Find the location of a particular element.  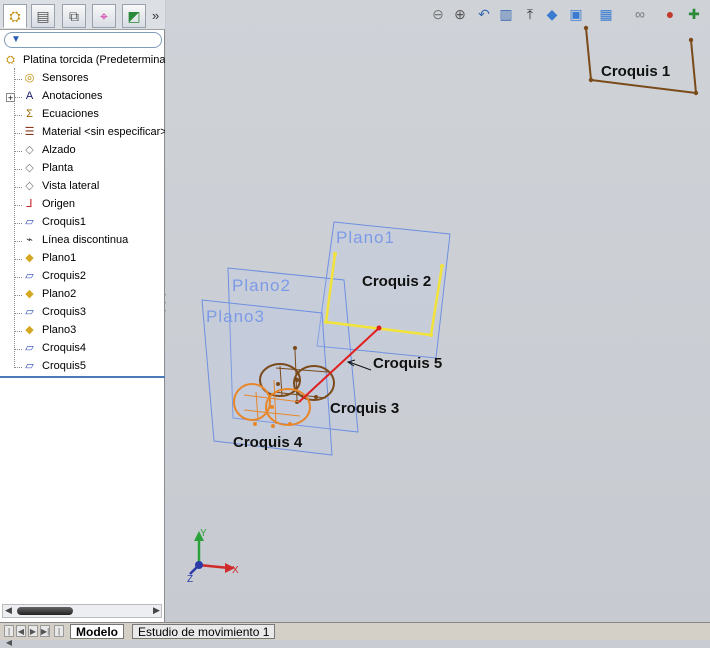

tree-item: ▱ Croquis5 is located at coordinates (82, 366).